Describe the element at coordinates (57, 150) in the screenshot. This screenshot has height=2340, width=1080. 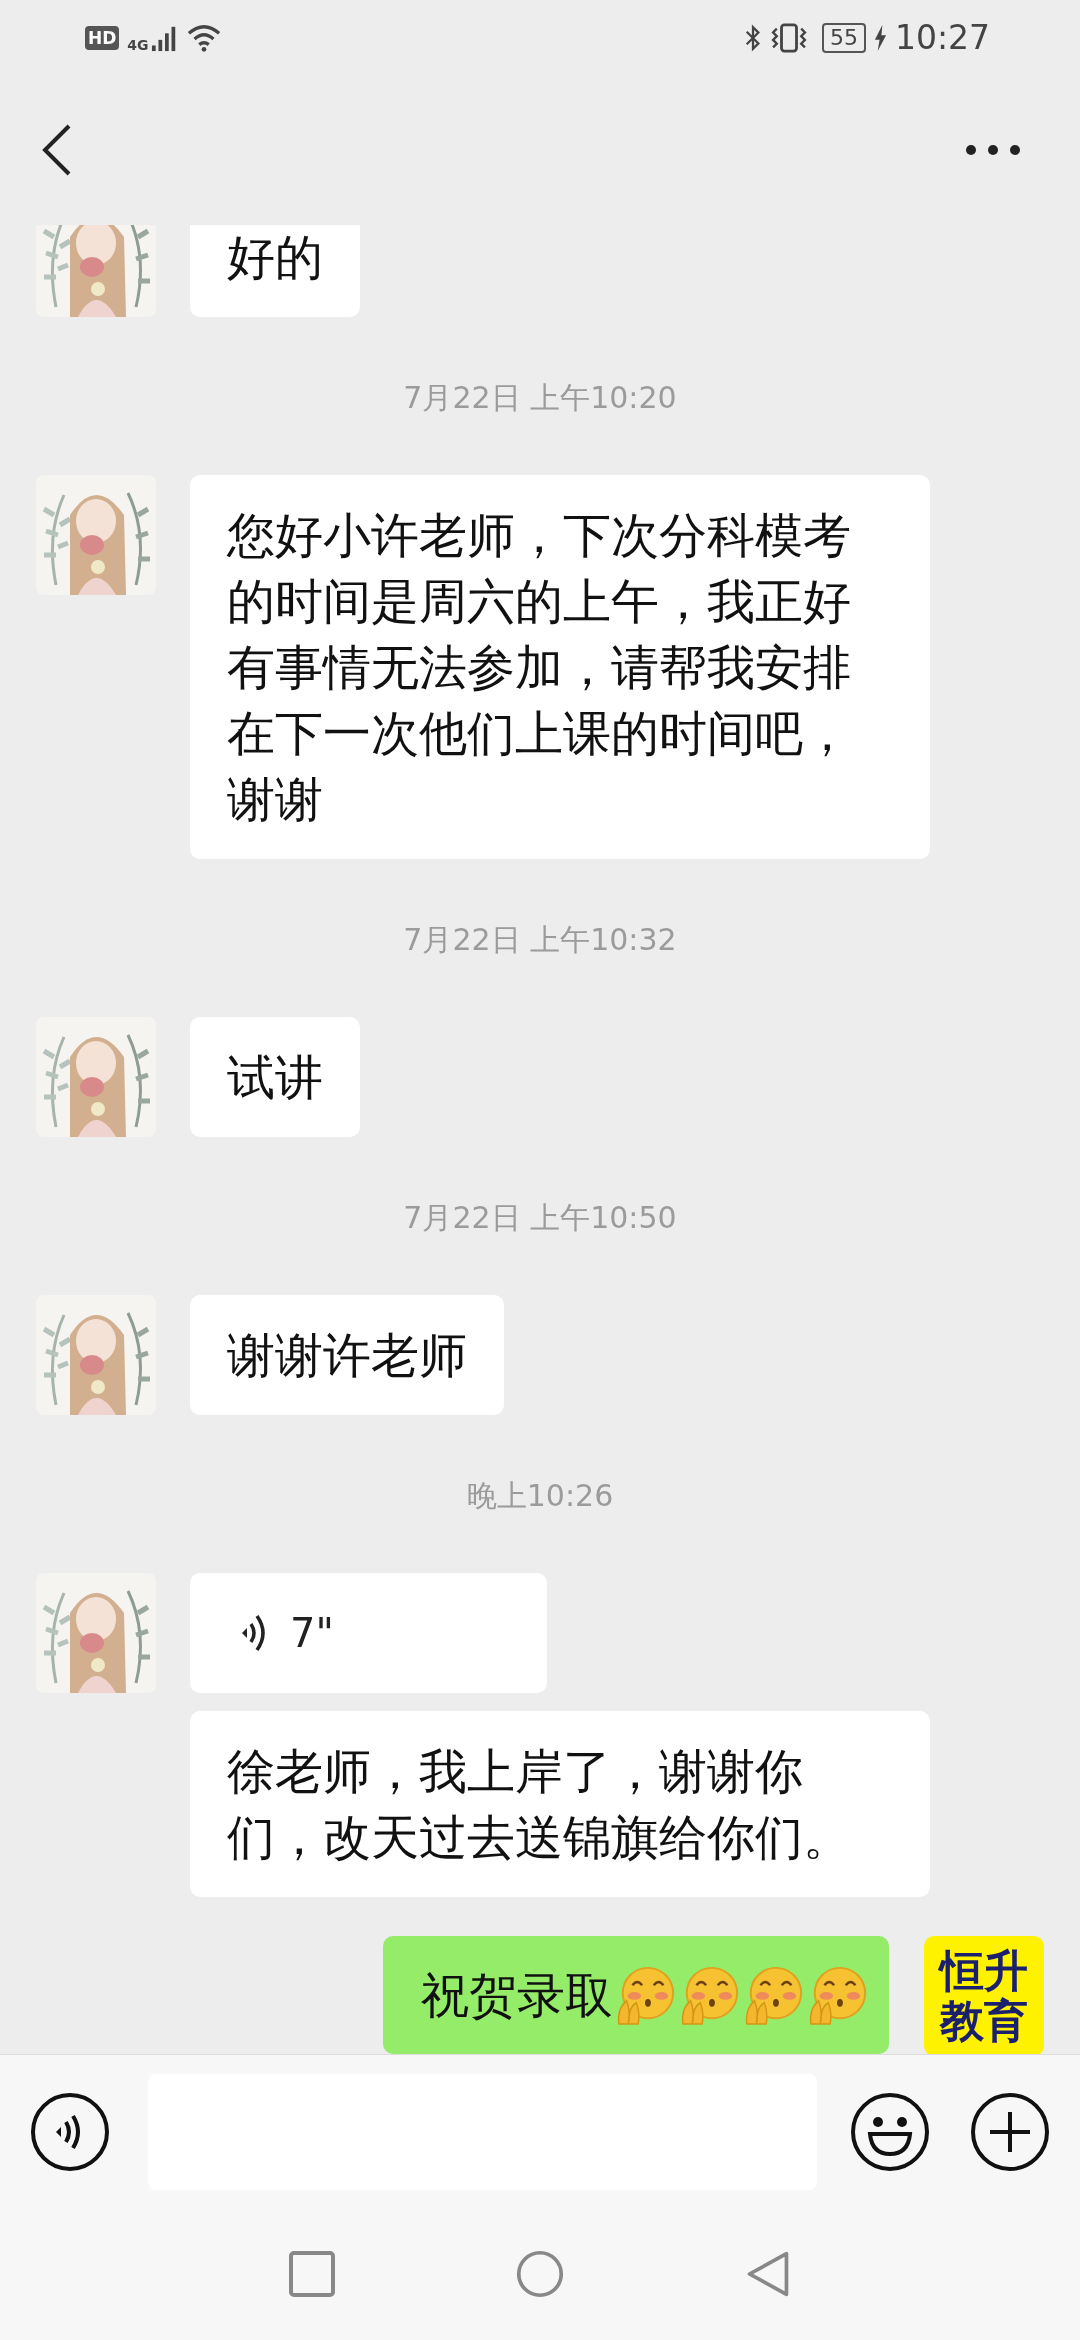
I see `back-icon` at that location.